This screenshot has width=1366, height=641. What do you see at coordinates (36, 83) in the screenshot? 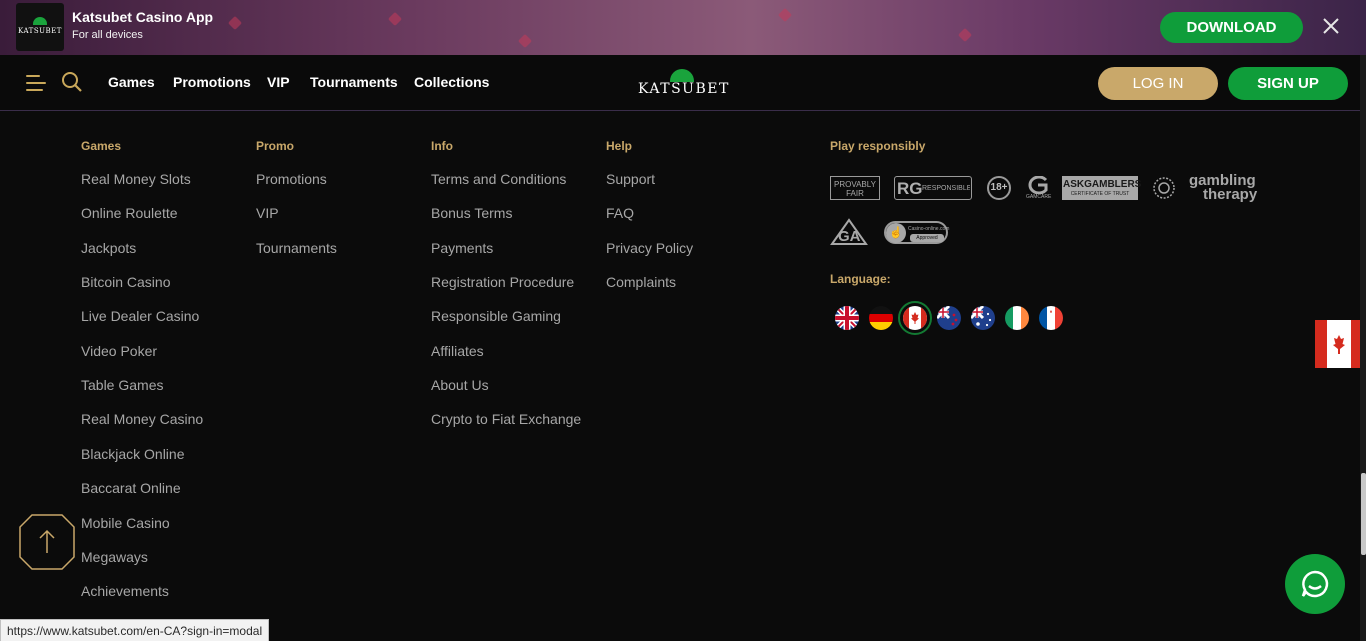
I see `menu-icon` at bounding box center [36, 83].